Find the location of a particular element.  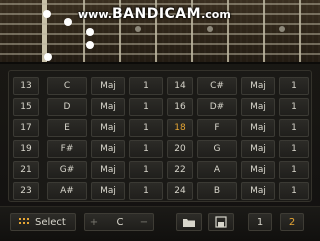

slot-root-note: E is located at coordinates (67, 128).